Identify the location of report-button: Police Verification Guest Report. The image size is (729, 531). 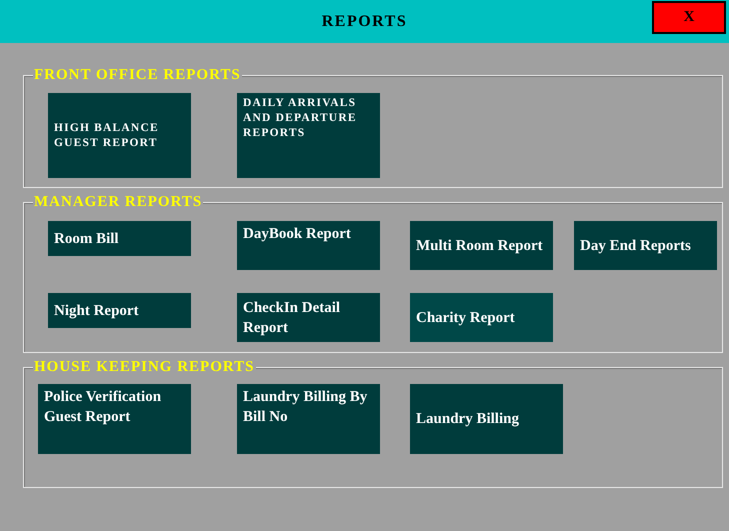
(114, 419).